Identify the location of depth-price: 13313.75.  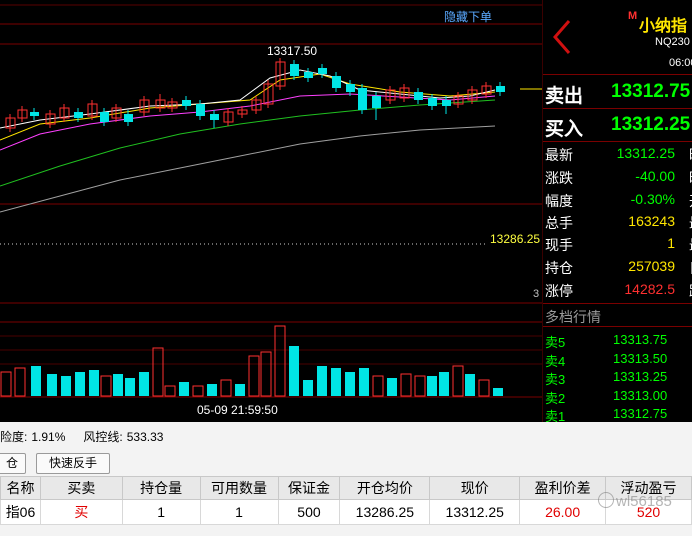
(640, 339).